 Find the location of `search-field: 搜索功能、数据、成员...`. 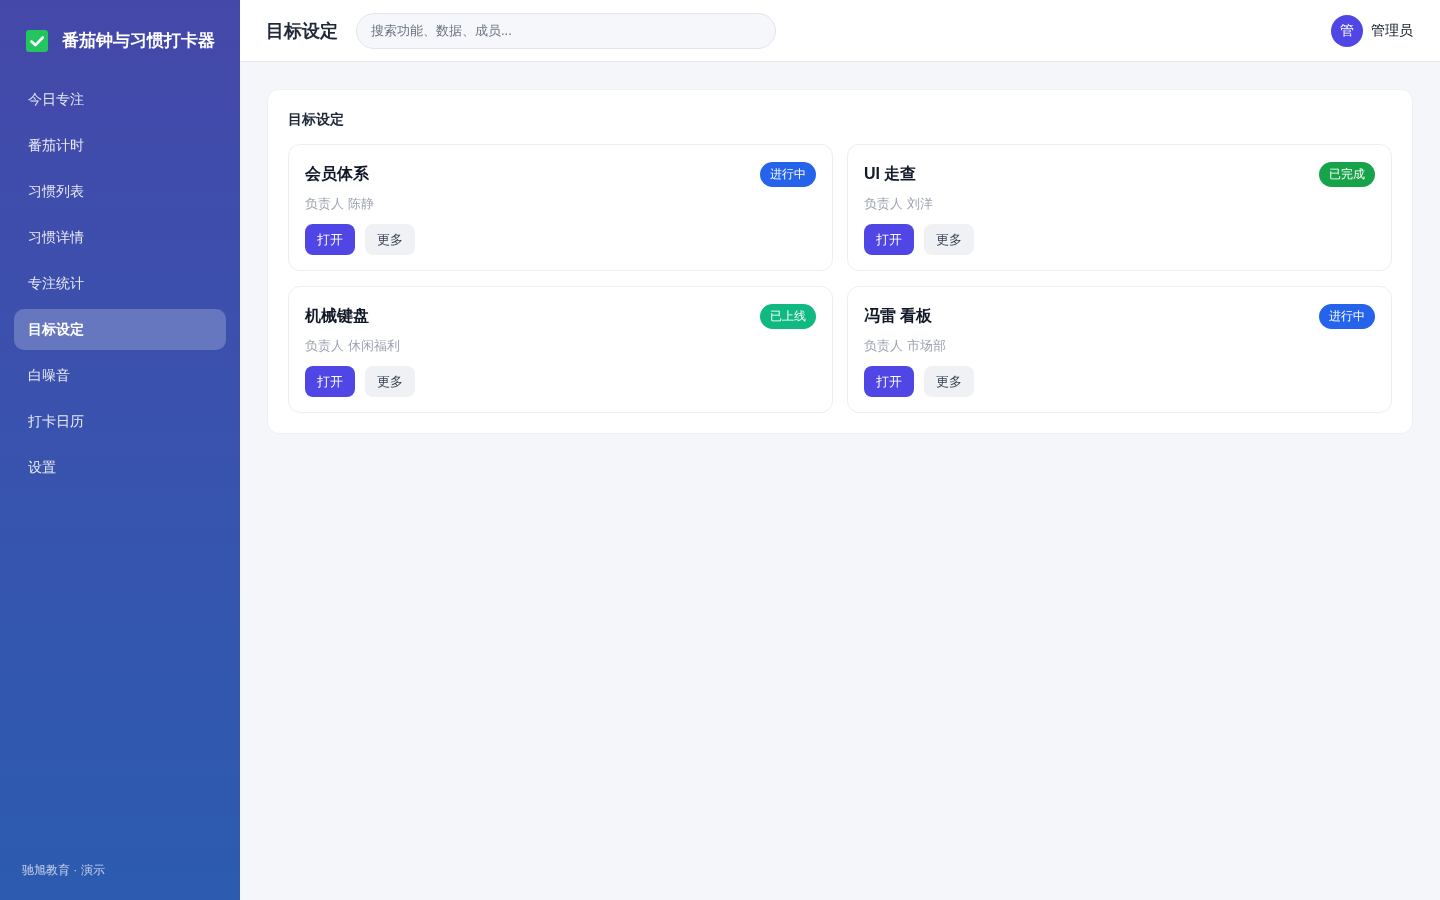

search-field: 搜索功能、数据、成员... is located at coordinates (566, 30).